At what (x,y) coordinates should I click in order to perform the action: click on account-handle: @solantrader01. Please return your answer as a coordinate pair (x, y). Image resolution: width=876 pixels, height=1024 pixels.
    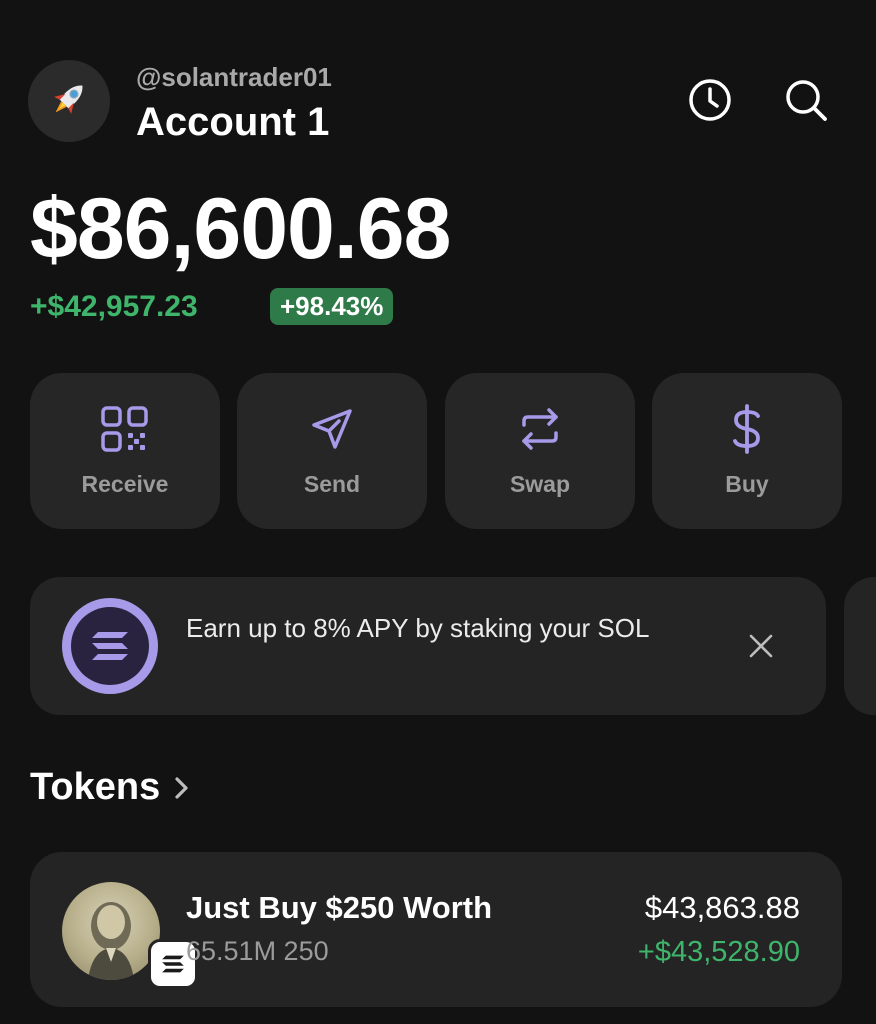
    Looking at the image, I should click on (234, 77).